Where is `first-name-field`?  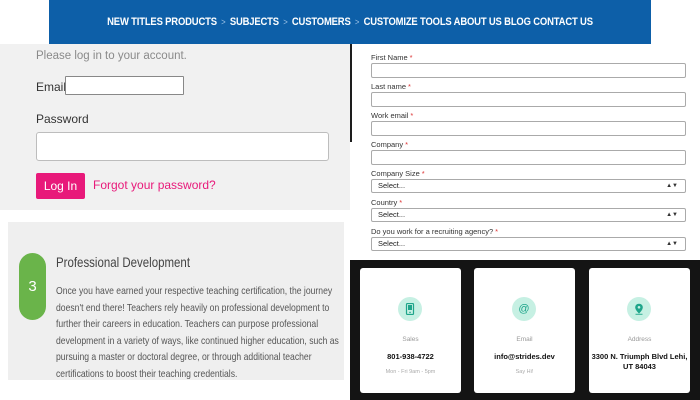 first-name-field is located at coordinates (528, 70).